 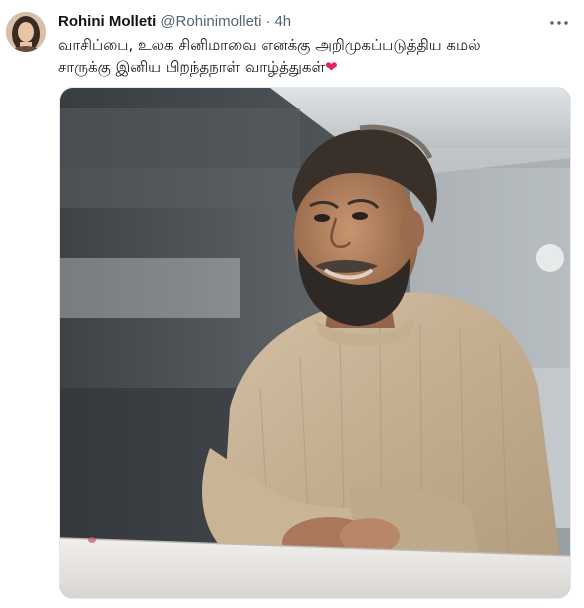 I want to click on tweet-header: Rohini Molleti @Rohinimolleti · 4h, so click(x=174, y=22).